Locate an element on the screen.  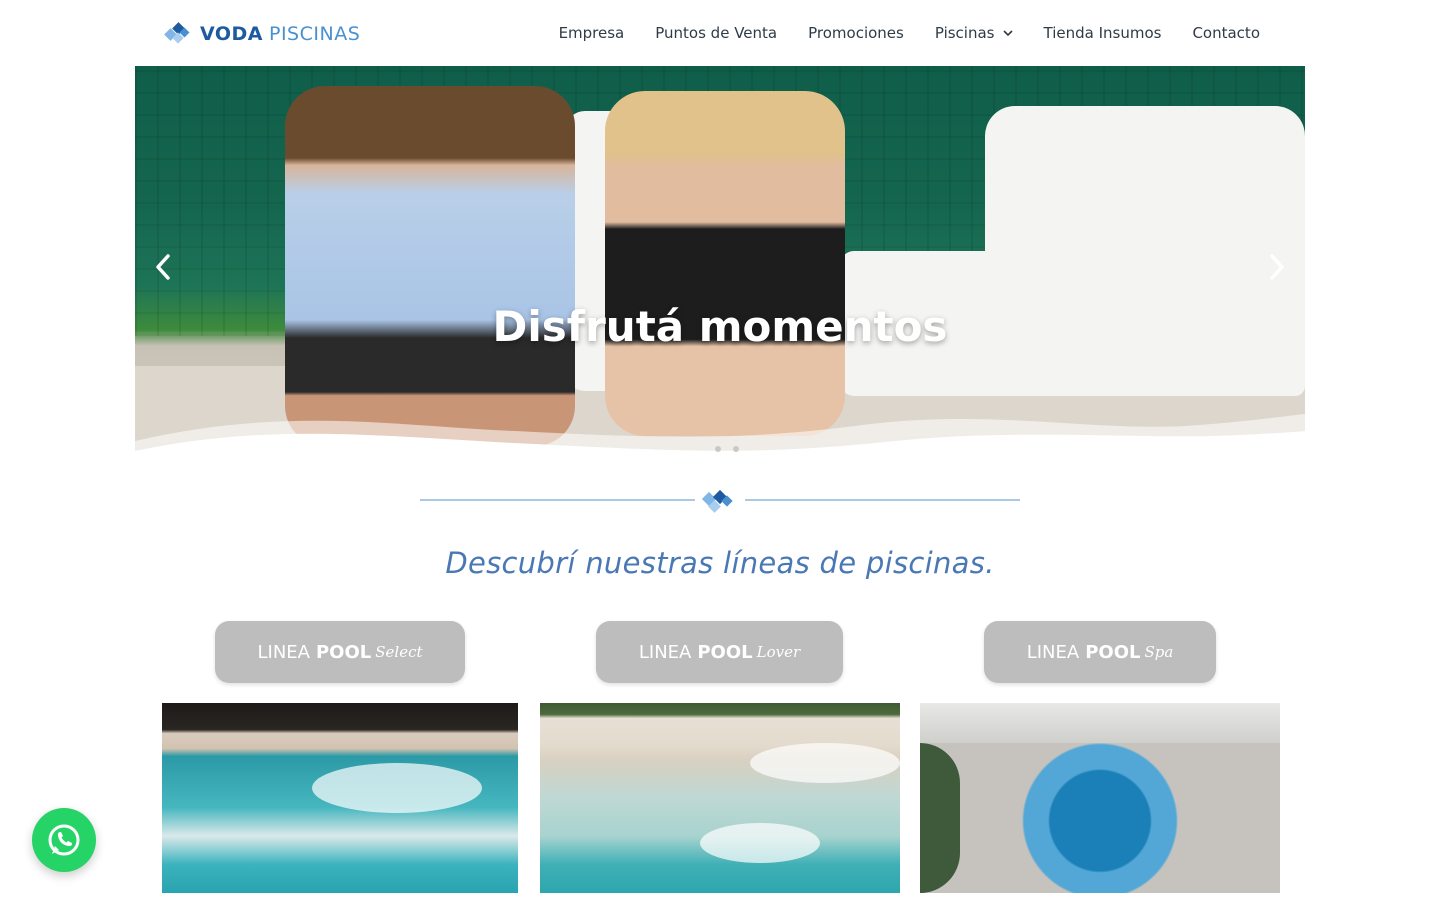
nav-label: Piscinas is located at coordinates (964, 33).